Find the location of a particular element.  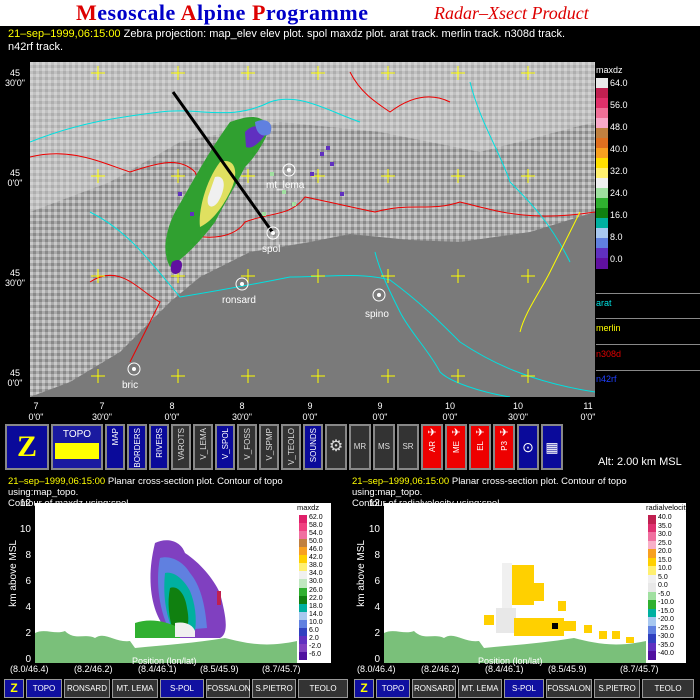

ms-button: MS is located at coordinates (384, 447).